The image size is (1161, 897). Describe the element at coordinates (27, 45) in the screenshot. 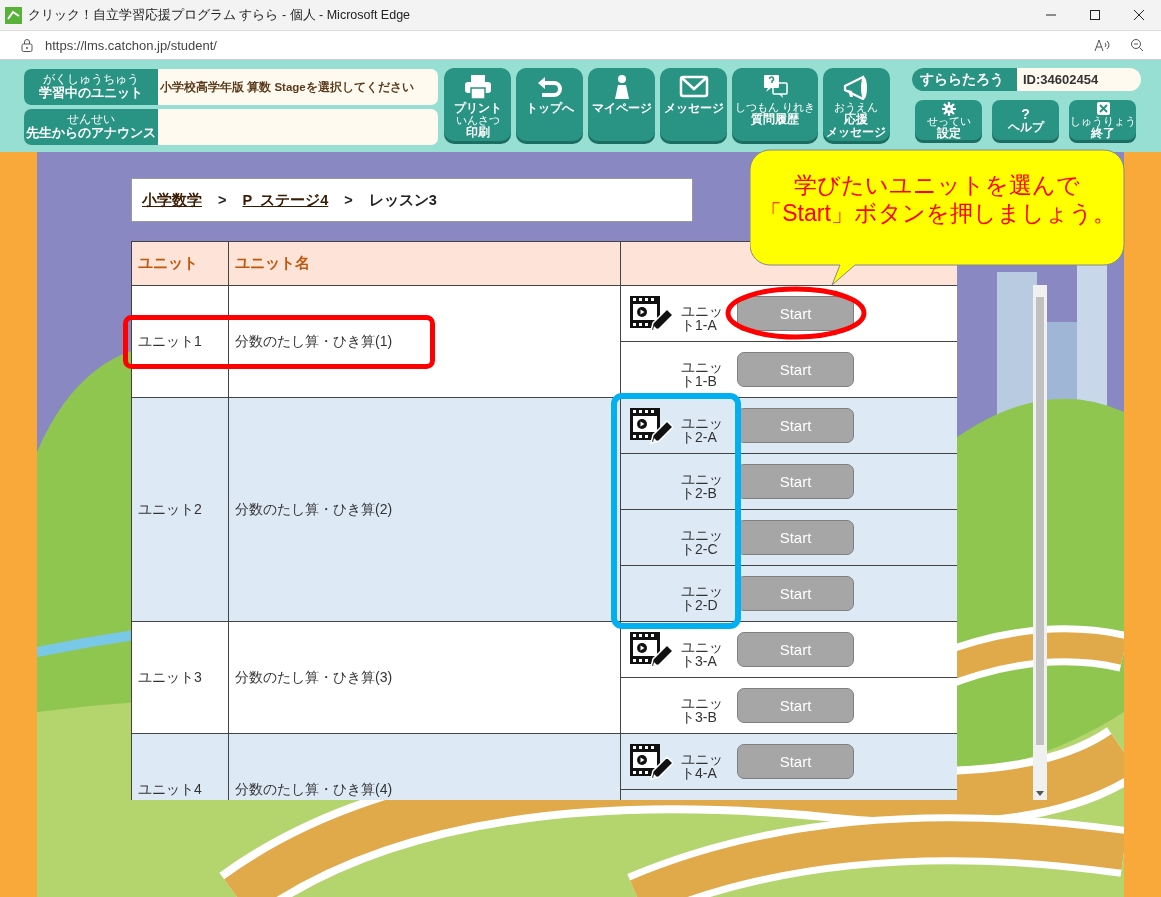

I see `lock-icon` at that location.